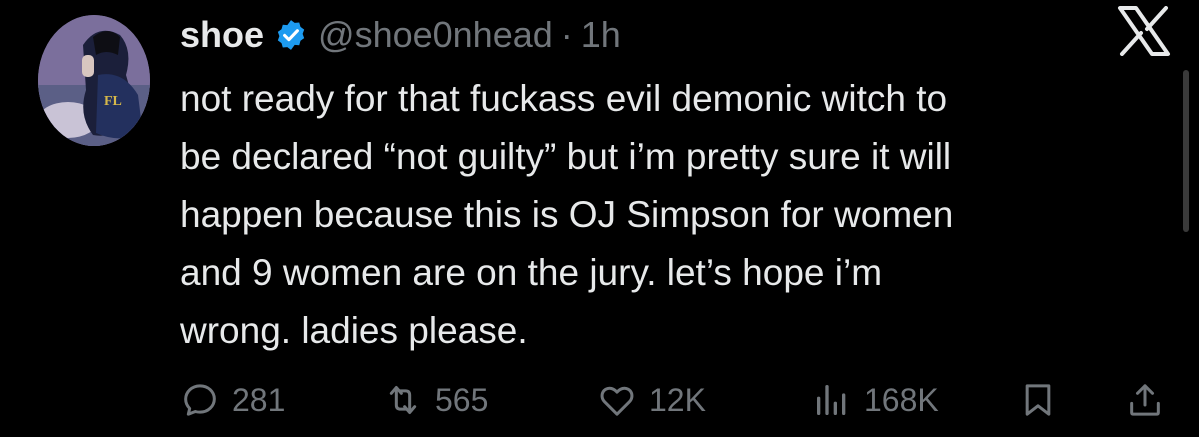 The height and width of the screenshot is (437, 1199). I want to click on tweet-header: shoe @shoe0nhead · 1h, so click(400, 35).